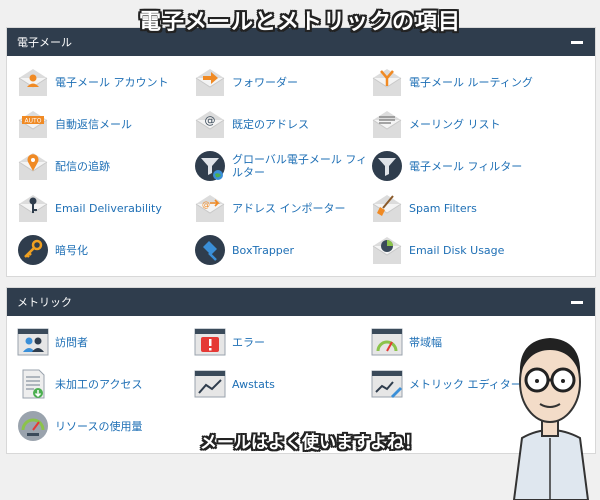  What do you see at coordinates (229, 342) in the screenshot?
I see `errors-link: エラー` at bounding box center [229, 342].